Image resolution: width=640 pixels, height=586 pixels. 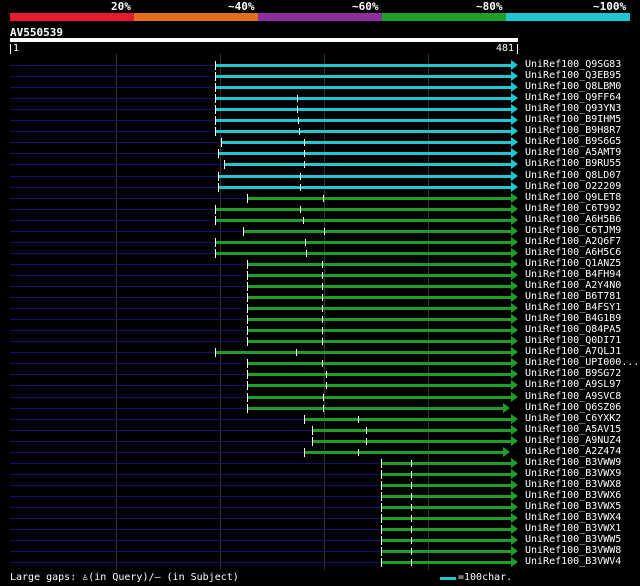 I want to click on hit-label: UniRef100_Q84PA5, so click(x=573, y=329).